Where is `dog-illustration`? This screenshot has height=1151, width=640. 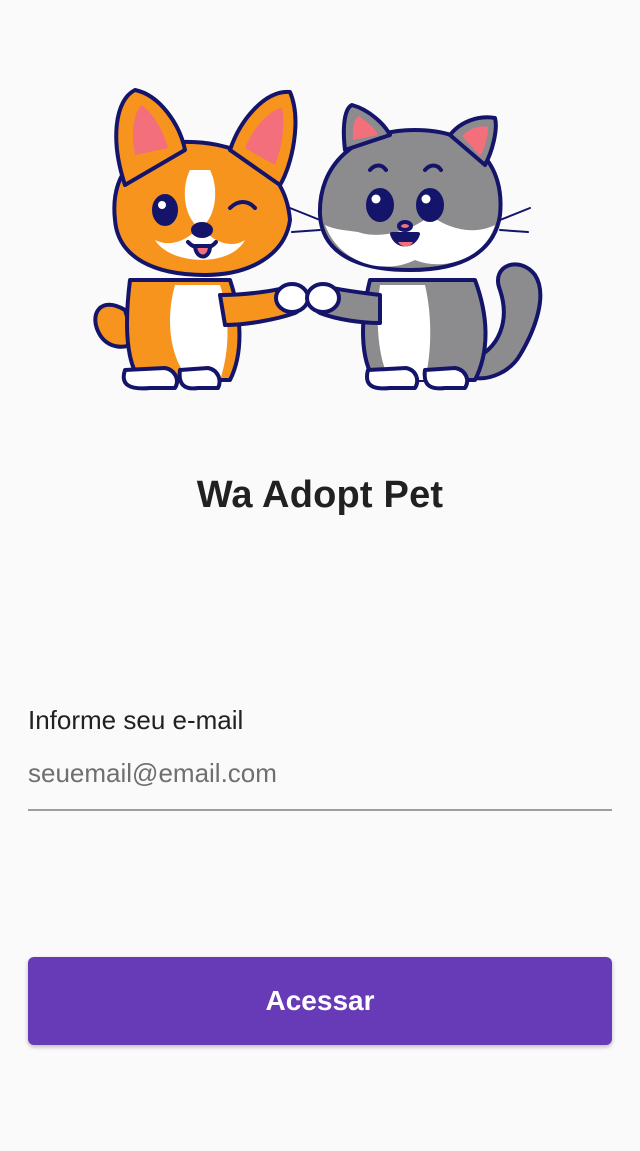
dog-illustration is located at coordinates (201, 239).